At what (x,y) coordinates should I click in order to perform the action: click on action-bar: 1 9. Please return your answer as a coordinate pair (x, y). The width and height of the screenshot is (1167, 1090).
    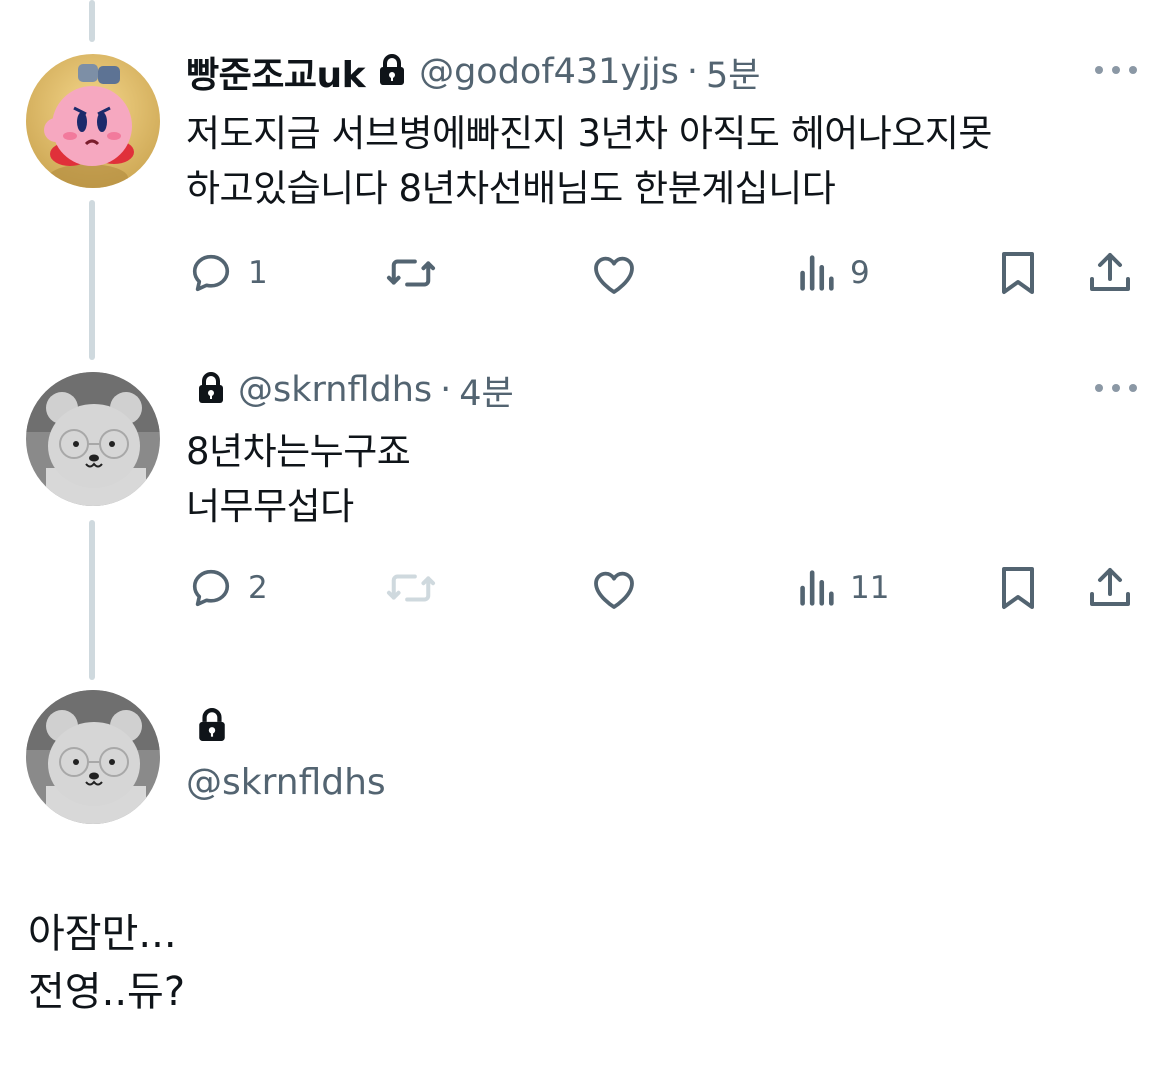
    Looking at the image, I should click on (662, 273).